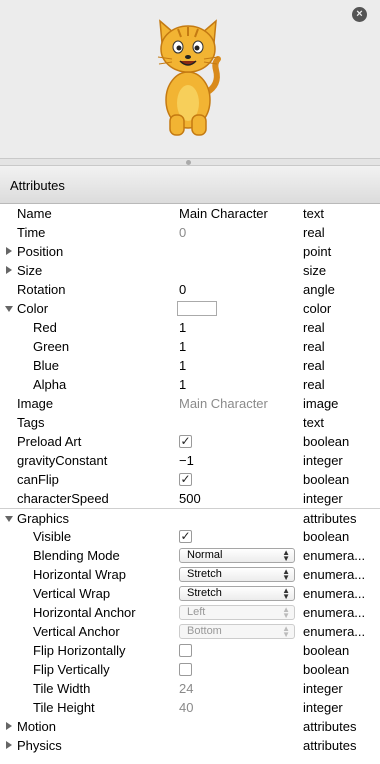  I want to click on attribute-label: Image, so click(35, 403).